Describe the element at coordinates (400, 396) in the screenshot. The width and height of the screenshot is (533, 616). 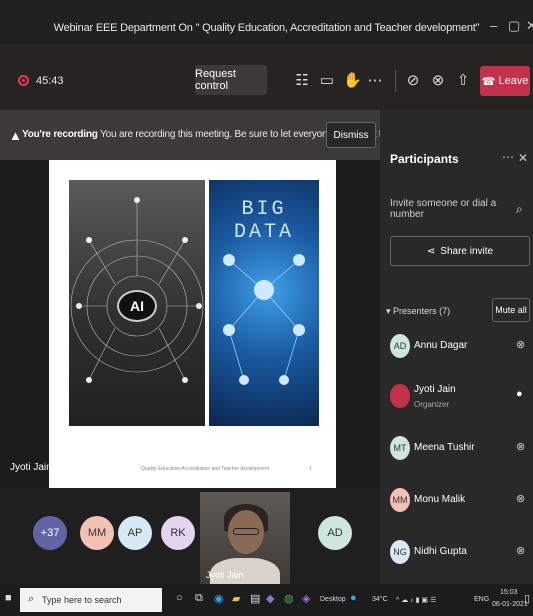
I see `avatar` at that location.